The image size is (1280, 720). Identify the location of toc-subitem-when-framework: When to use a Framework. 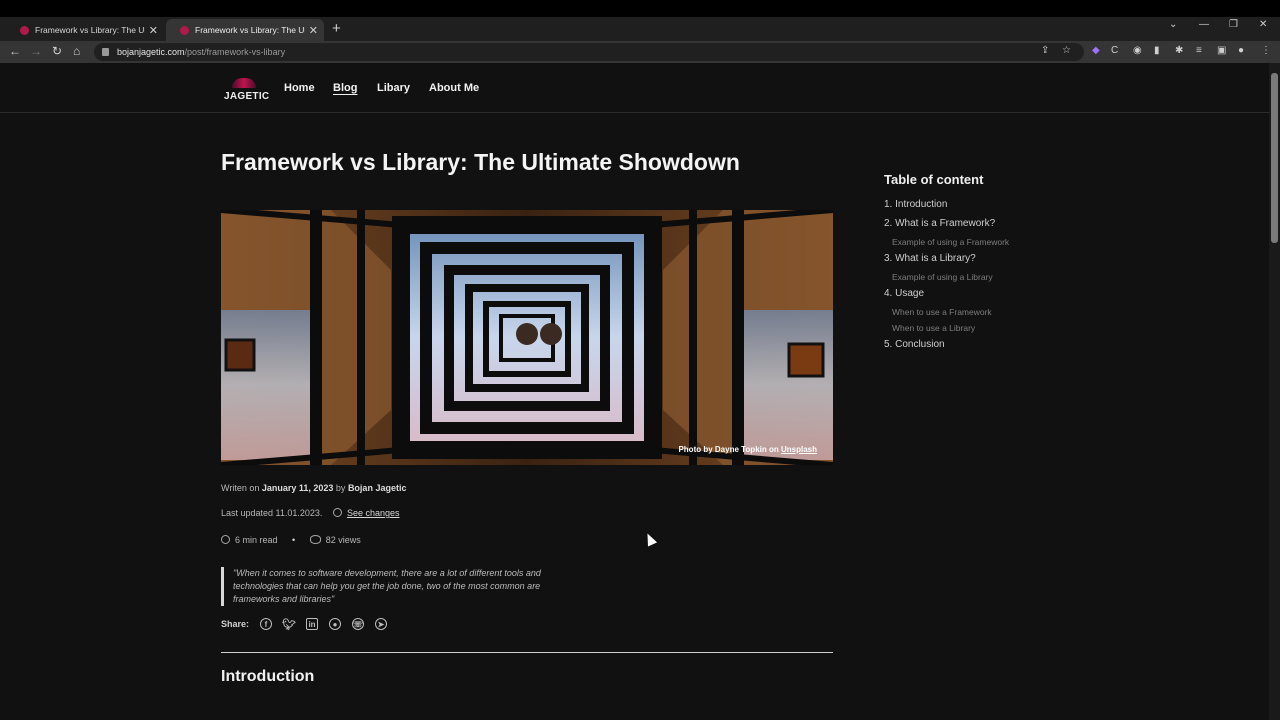
(984, 315).